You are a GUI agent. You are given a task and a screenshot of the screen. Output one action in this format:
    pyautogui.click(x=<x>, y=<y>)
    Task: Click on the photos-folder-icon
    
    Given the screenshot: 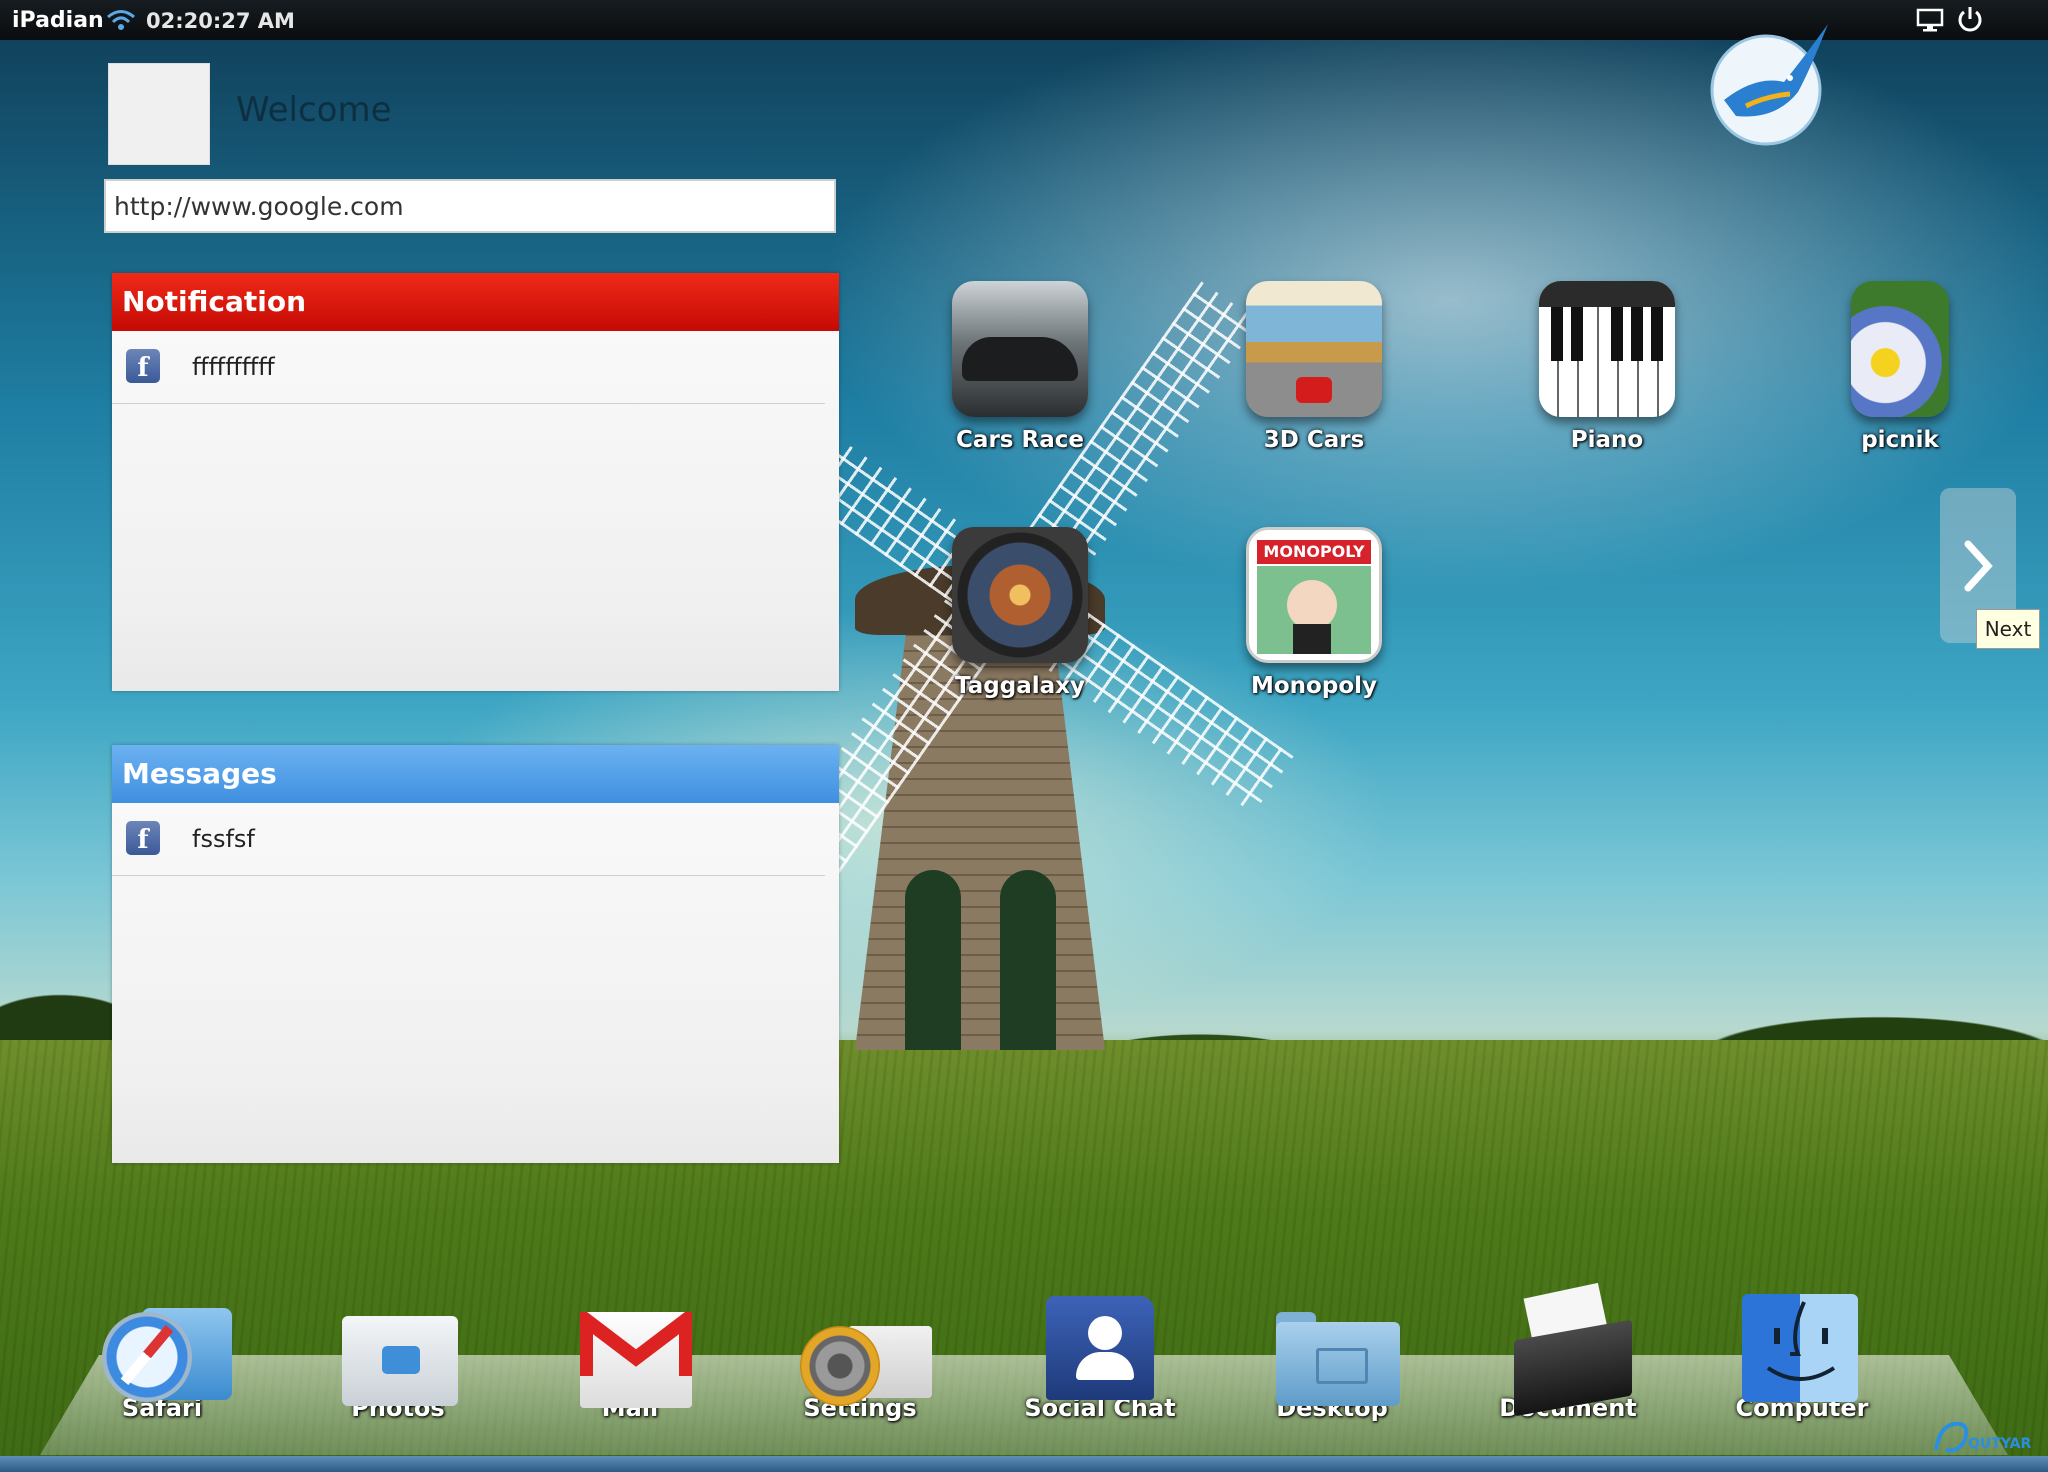 What is the action you would take?
    pyautogui.click(x=398, y=1348)
    